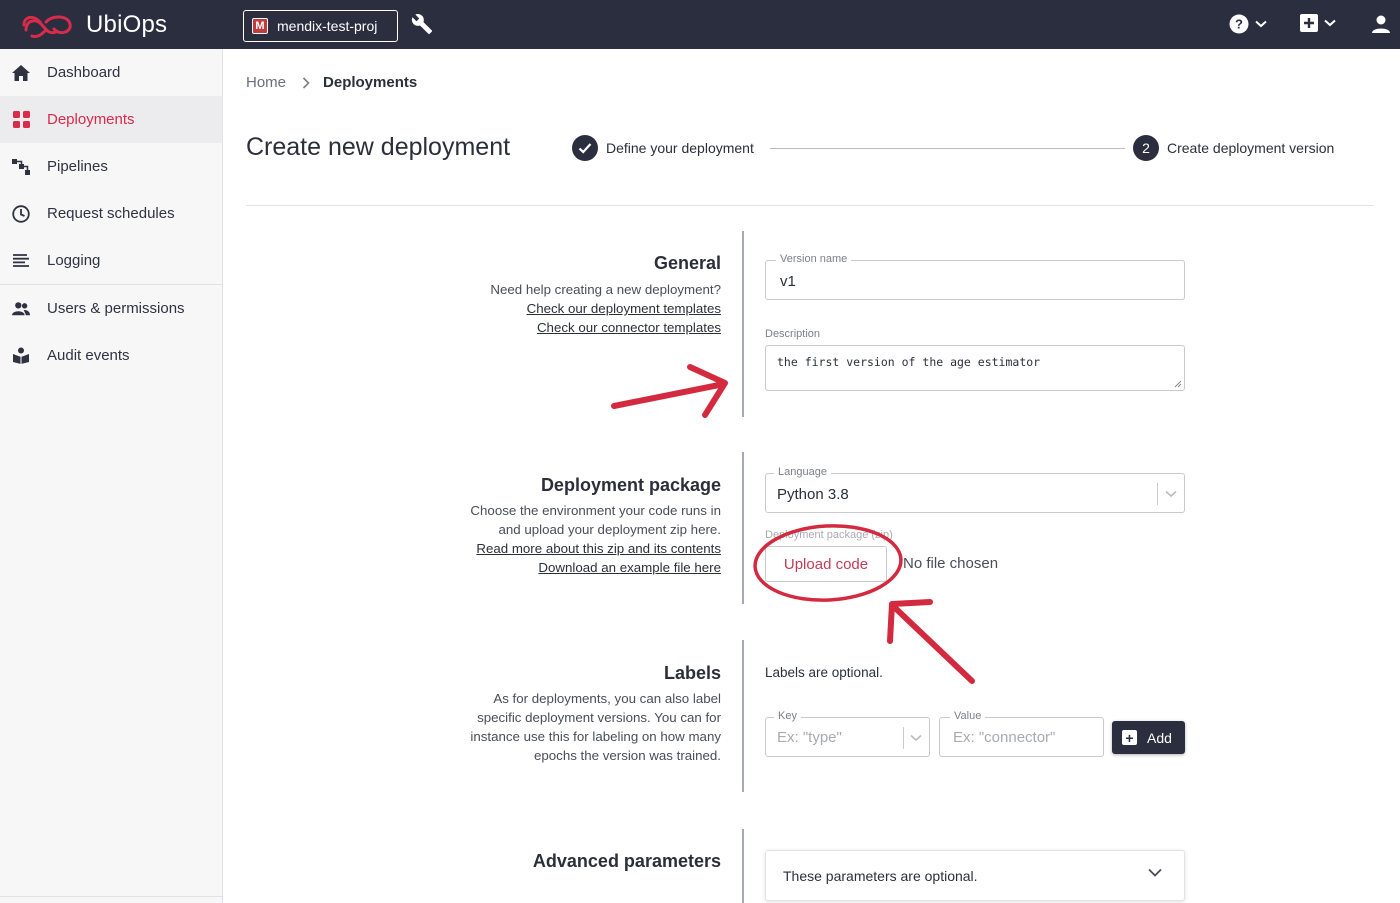  I want to click on user-menu, so click(1381, 24).